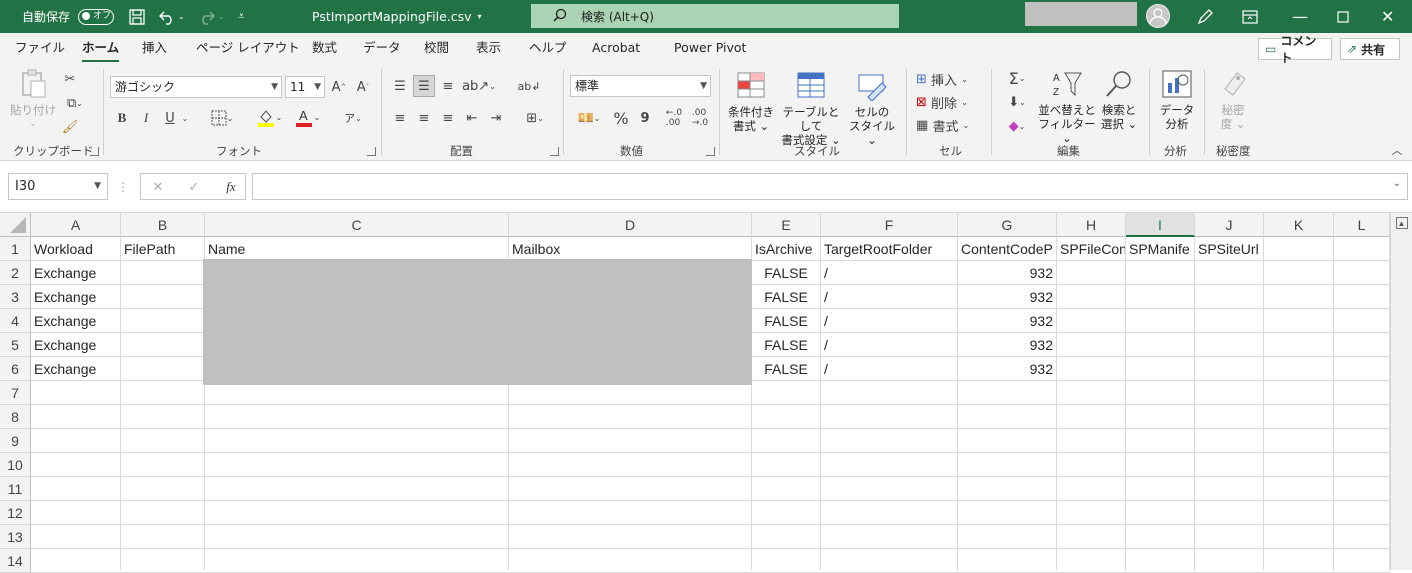 Image resolution: width=1412 pixels, height=573 pixels. Describe the element at coordinates (70, 79) in the screenshot. I see `cut-icon: ✂` at that location.